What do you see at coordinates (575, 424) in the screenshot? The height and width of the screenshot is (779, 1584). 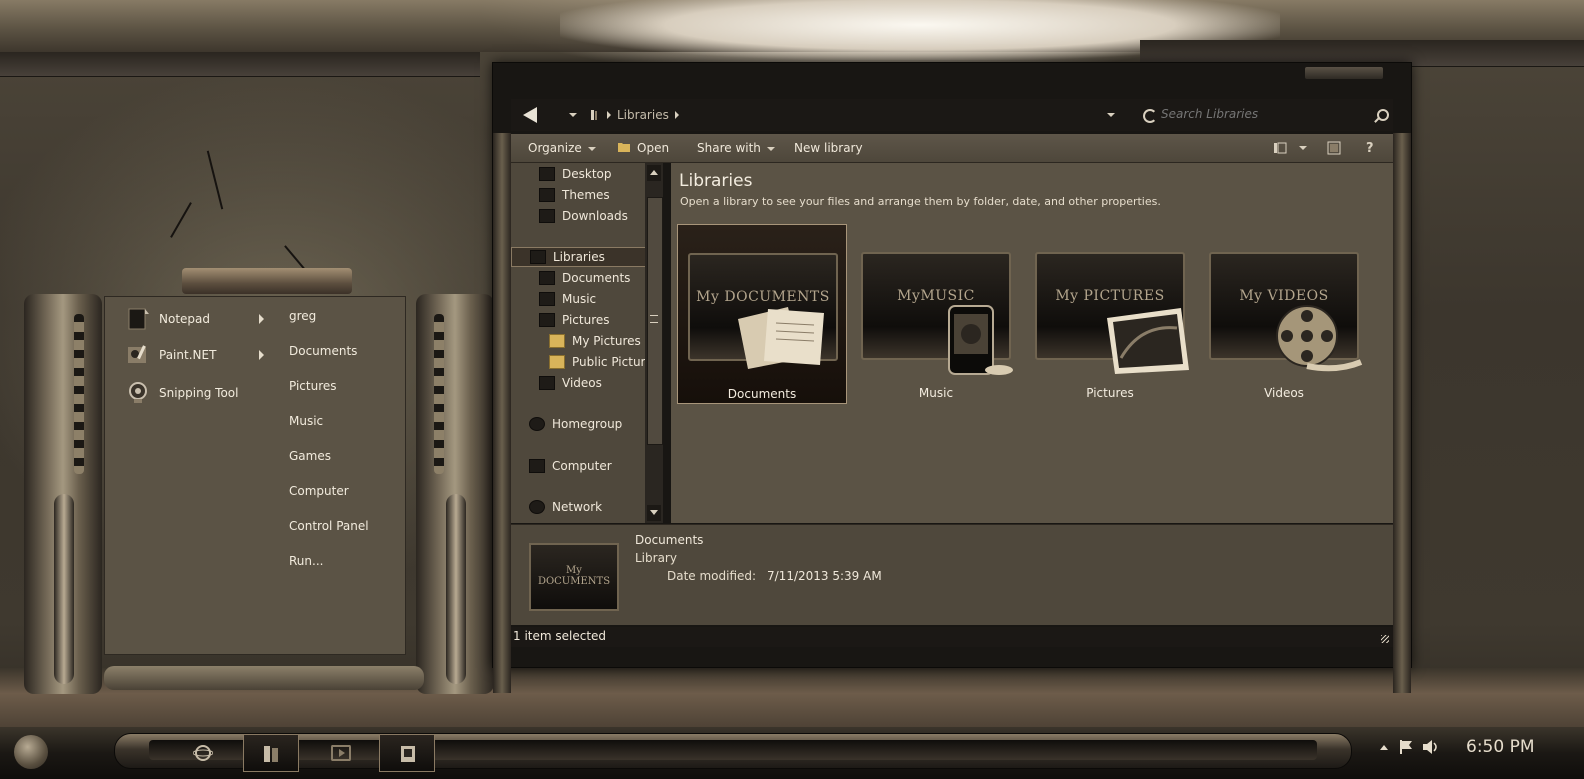 I see `nav-homegroup: Homegroup` at bounding box center [575, 424].